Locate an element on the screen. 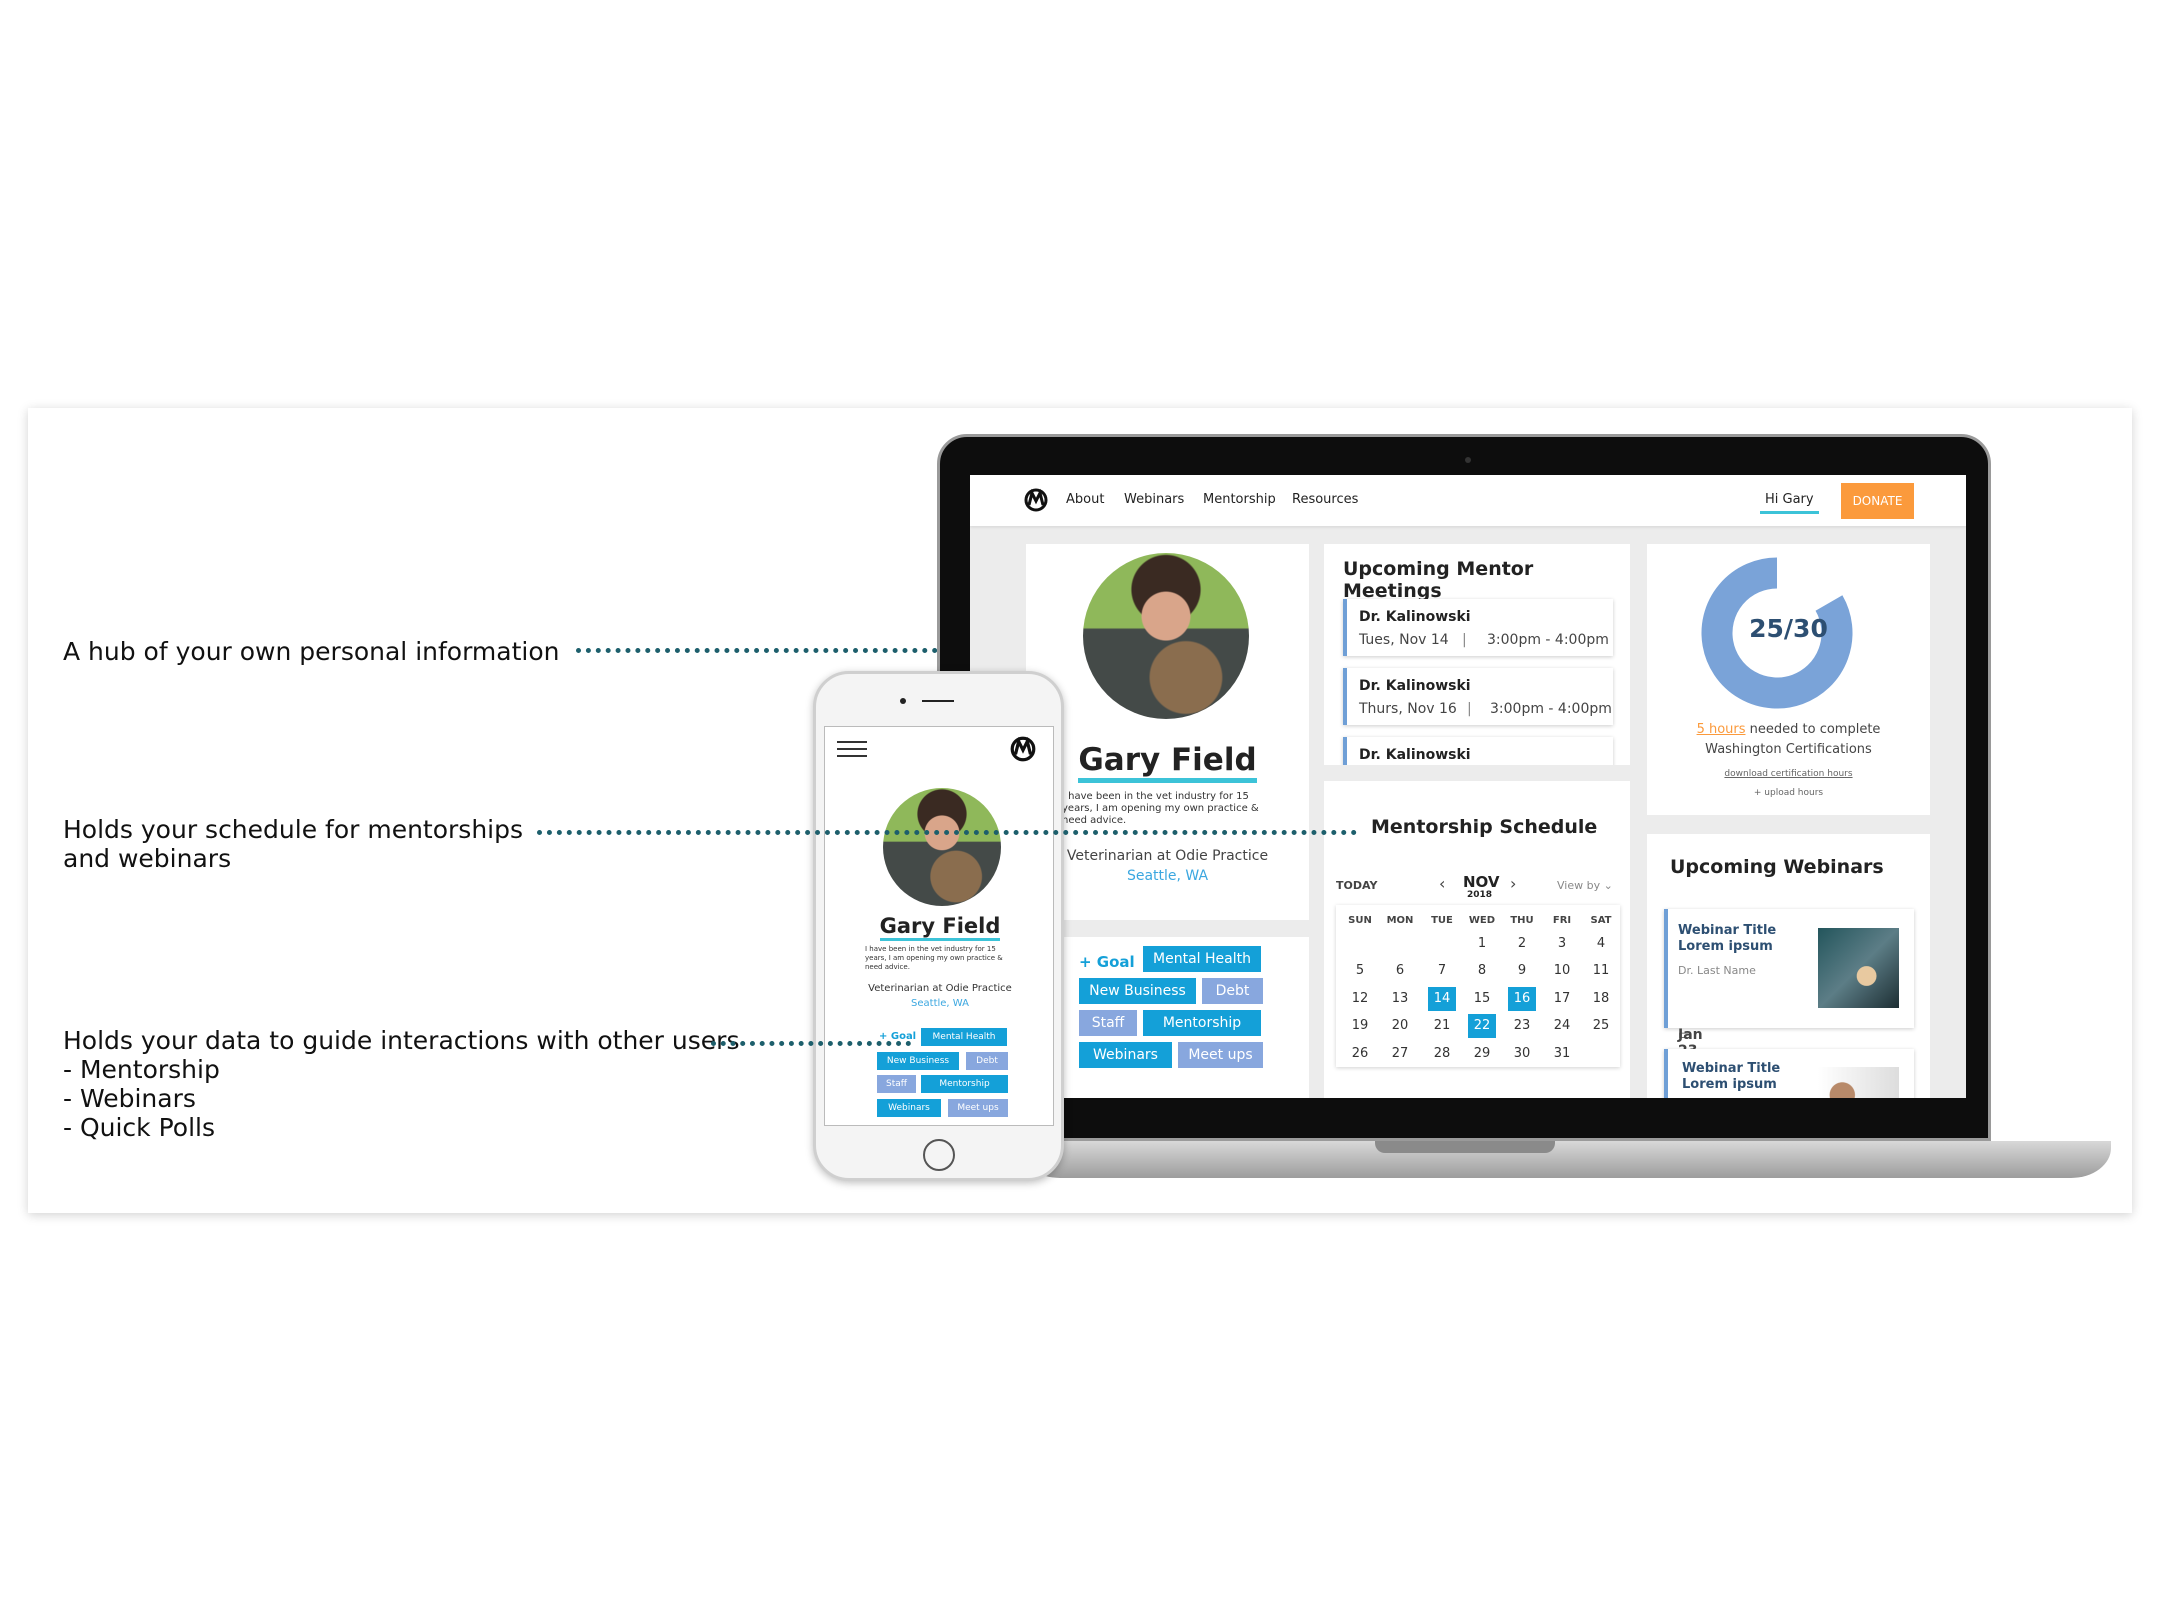 The image size is (2160, 1620). calendar-day: 2 is located at coordinates (1522, 944).